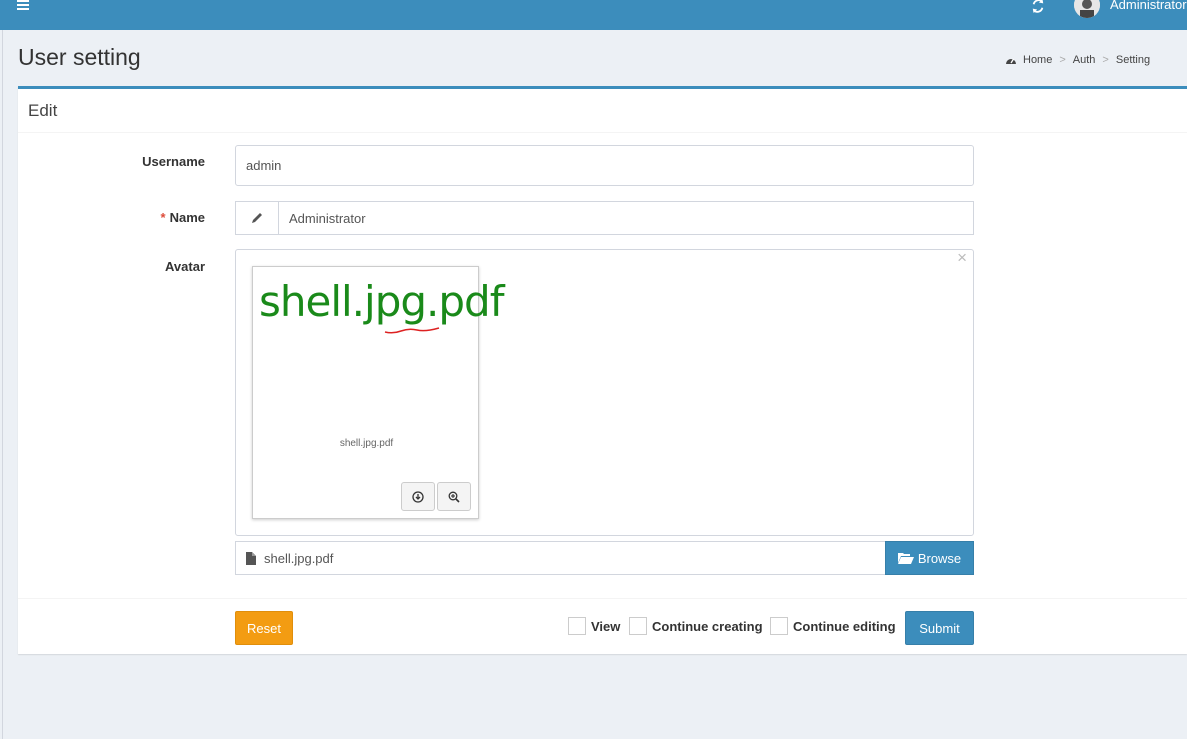 The height and width of the screenshot is (739, 1187). I want to click on avatar-label: Avatar, so click(185, 266).